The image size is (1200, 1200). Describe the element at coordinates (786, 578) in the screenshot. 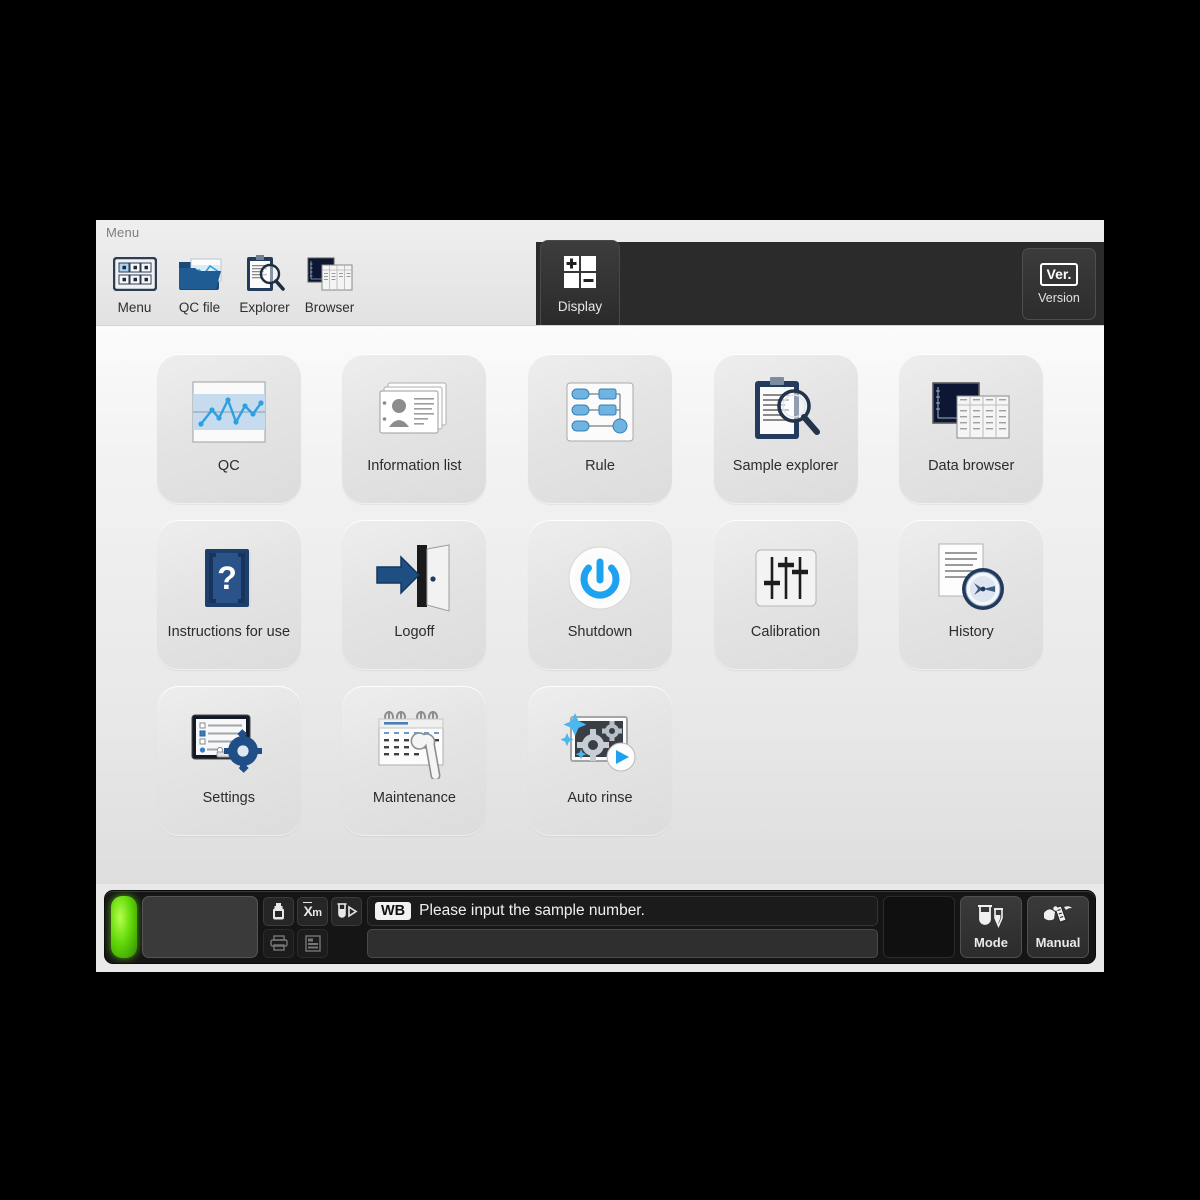

I see `sliders-icon` at that location.